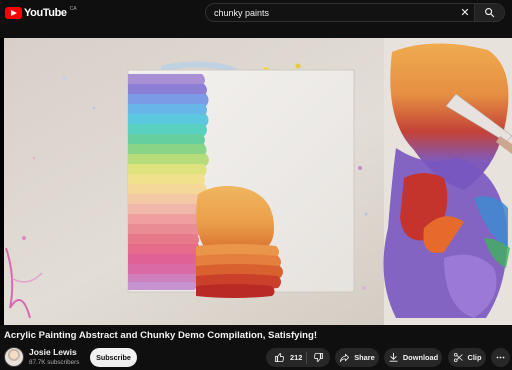  Describe the element at coordinates (465, 13) in the screenshot. I see `close-icon: ✕` at that location.